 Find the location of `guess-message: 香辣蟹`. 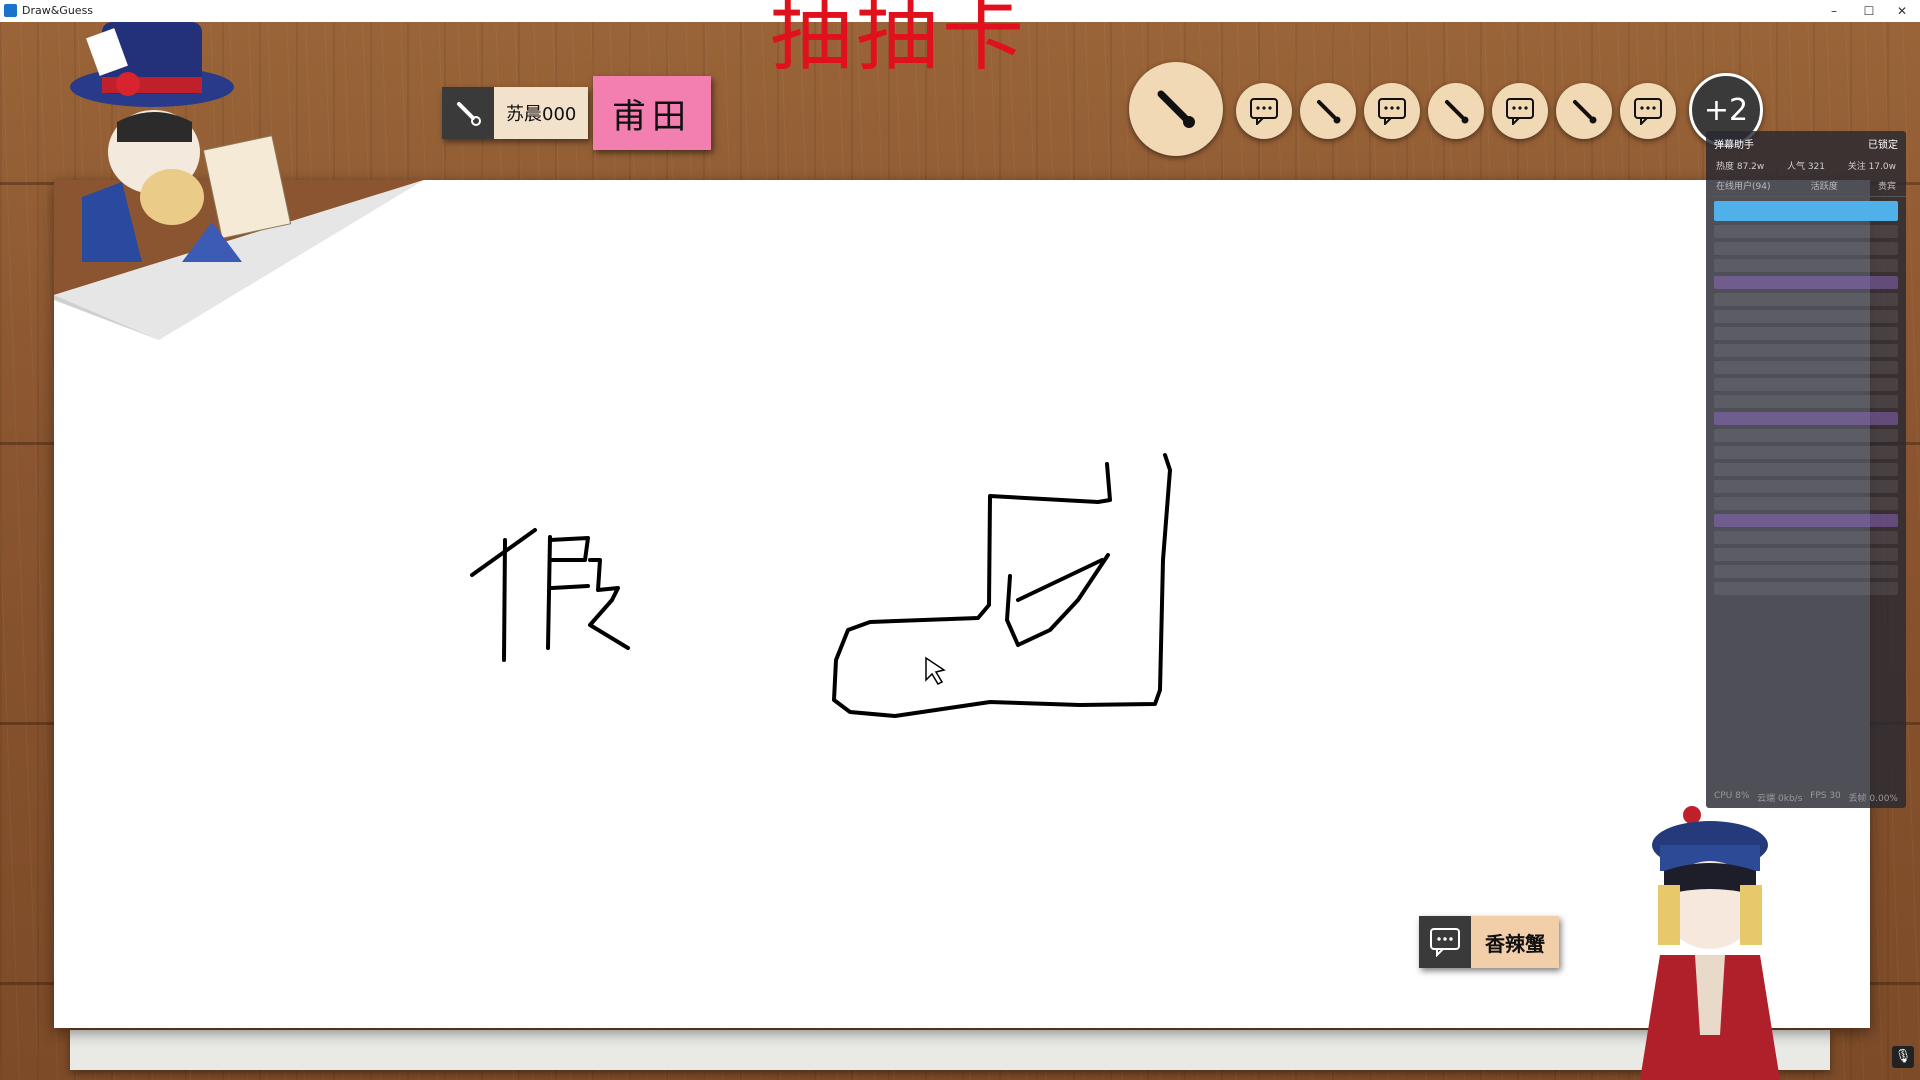

guess-message: 香辣蟹 is located at coordinates (1489, 942).